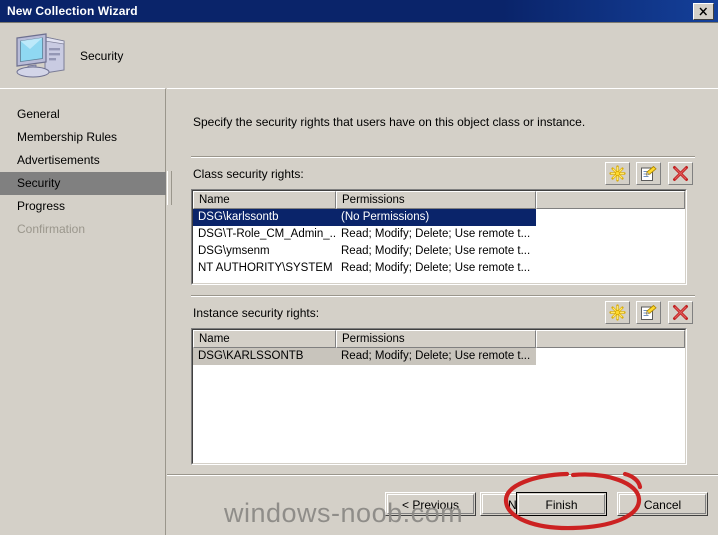 This screenshot has width=718, height=535. What do you see at coordinates (264, 200) in the screenshot?
I see `class-column-name: Name` at bounding box center [264, 200].